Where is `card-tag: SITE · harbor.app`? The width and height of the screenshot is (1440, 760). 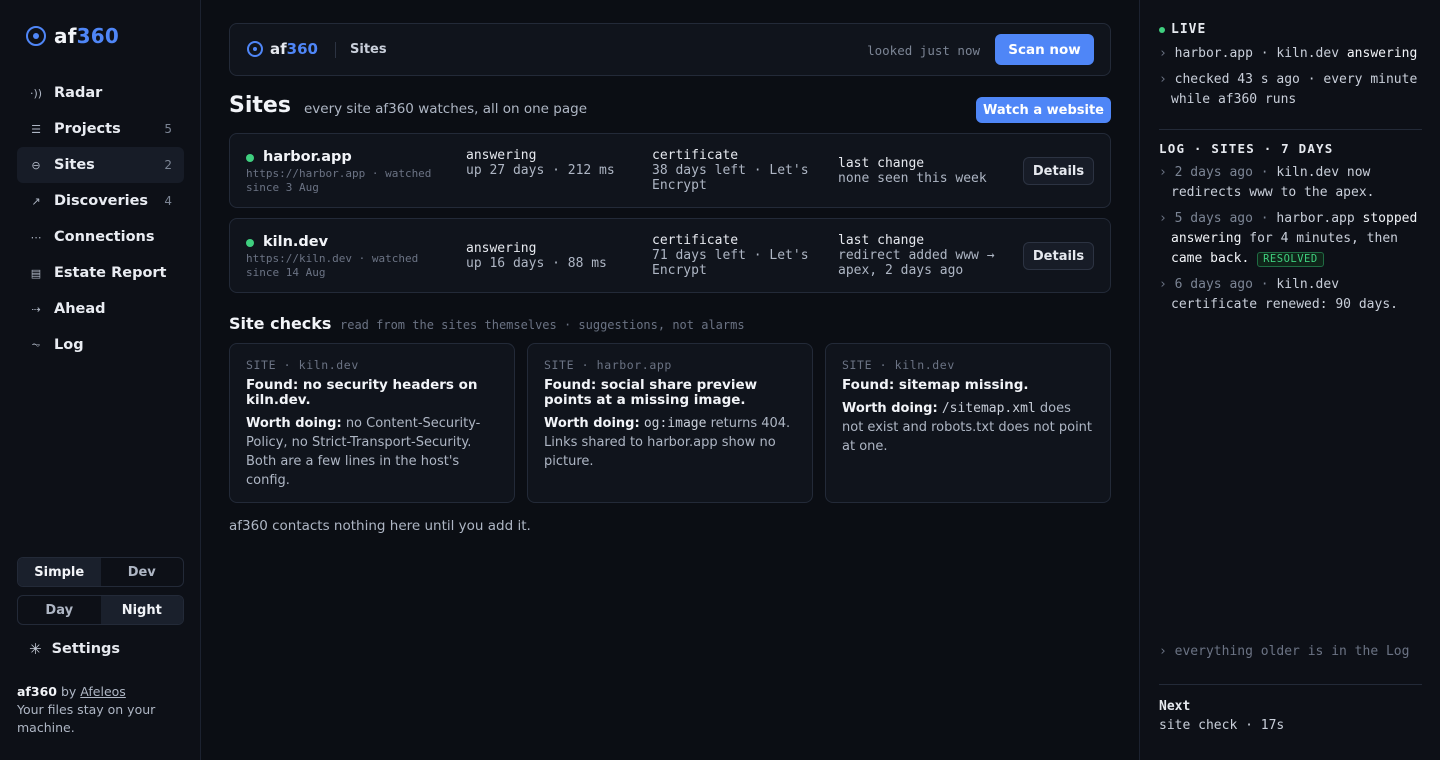 card-tag: SITE · harbor.app is located at coordinates (608, 365).